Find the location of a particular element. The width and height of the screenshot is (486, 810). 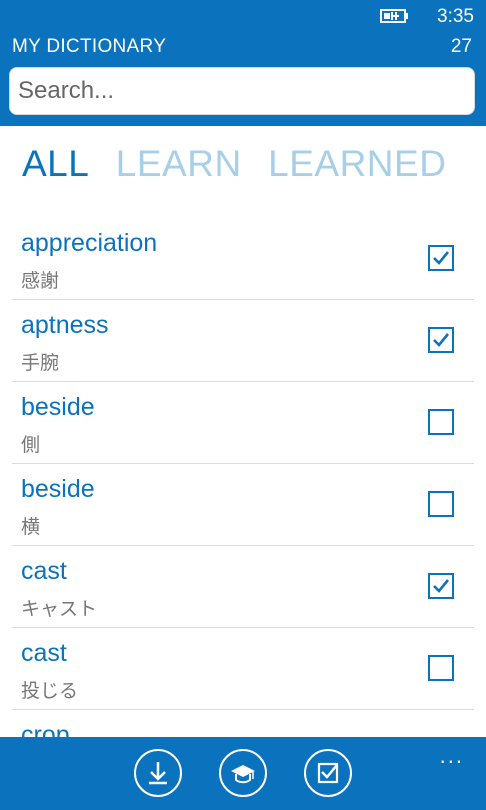

learn-button is located at coordinates (243, 773).